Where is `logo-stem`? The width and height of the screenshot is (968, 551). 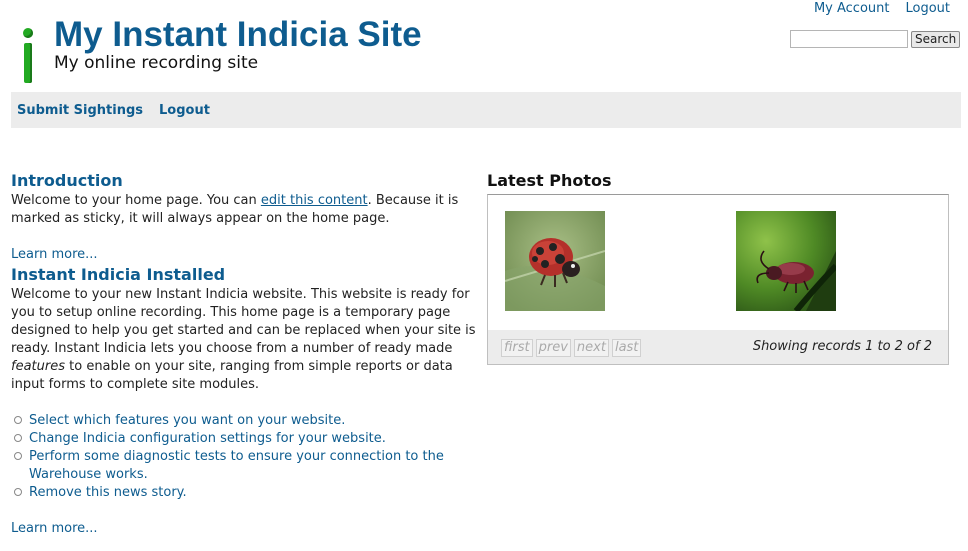 logo-stem is located at coordinates (28, 63).